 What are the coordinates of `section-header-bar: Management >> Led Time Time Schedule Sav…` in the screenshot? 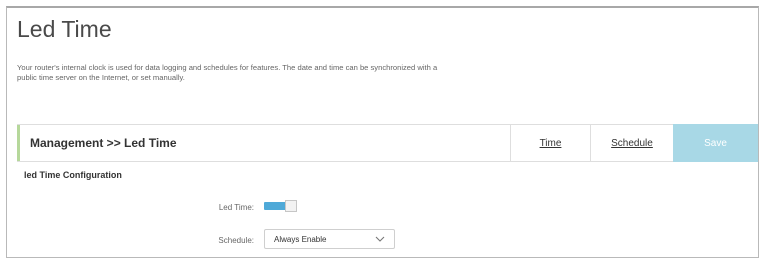 It's located at (387, 143).